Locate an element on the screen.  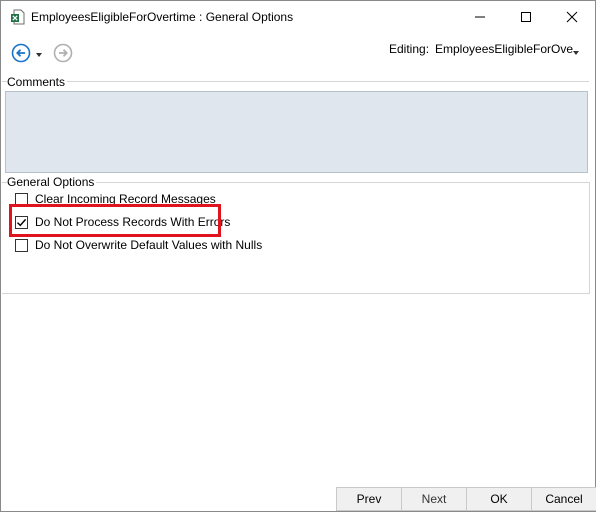
history-dropdown-icon is located at coordinates (39, 52).